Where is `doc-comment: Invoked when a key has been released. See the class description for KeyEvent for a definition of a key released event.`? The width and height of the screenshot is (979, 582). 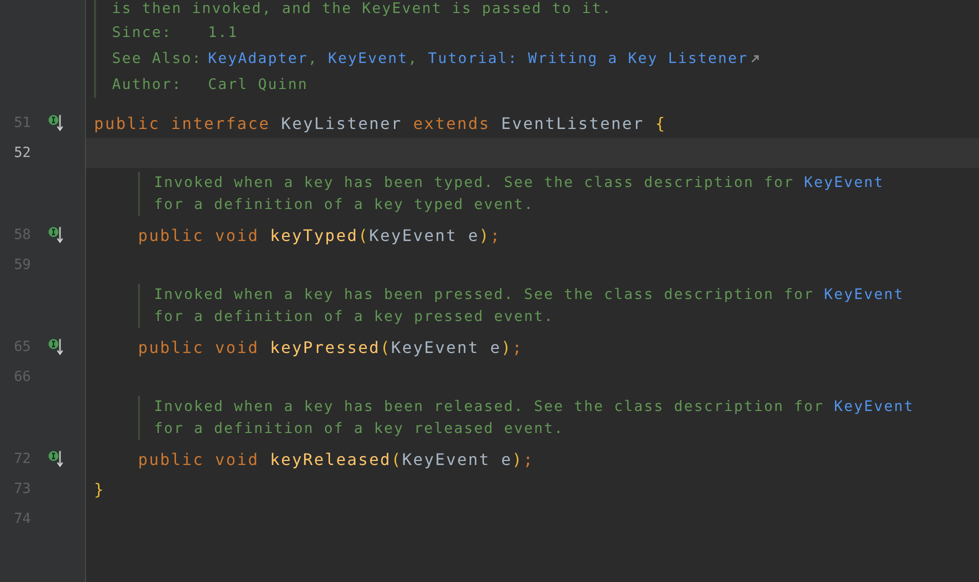
doc-comment: Invoked when a key has been released. See the class description for KeyEvent for a definition of a key released event. is located at coordinates (526, 418).